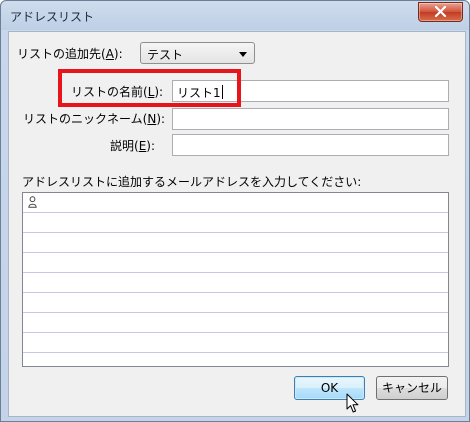 This screenshot has width=470, height=422. I want to click on add-to-dropdown: テスト, so click(197, 53).